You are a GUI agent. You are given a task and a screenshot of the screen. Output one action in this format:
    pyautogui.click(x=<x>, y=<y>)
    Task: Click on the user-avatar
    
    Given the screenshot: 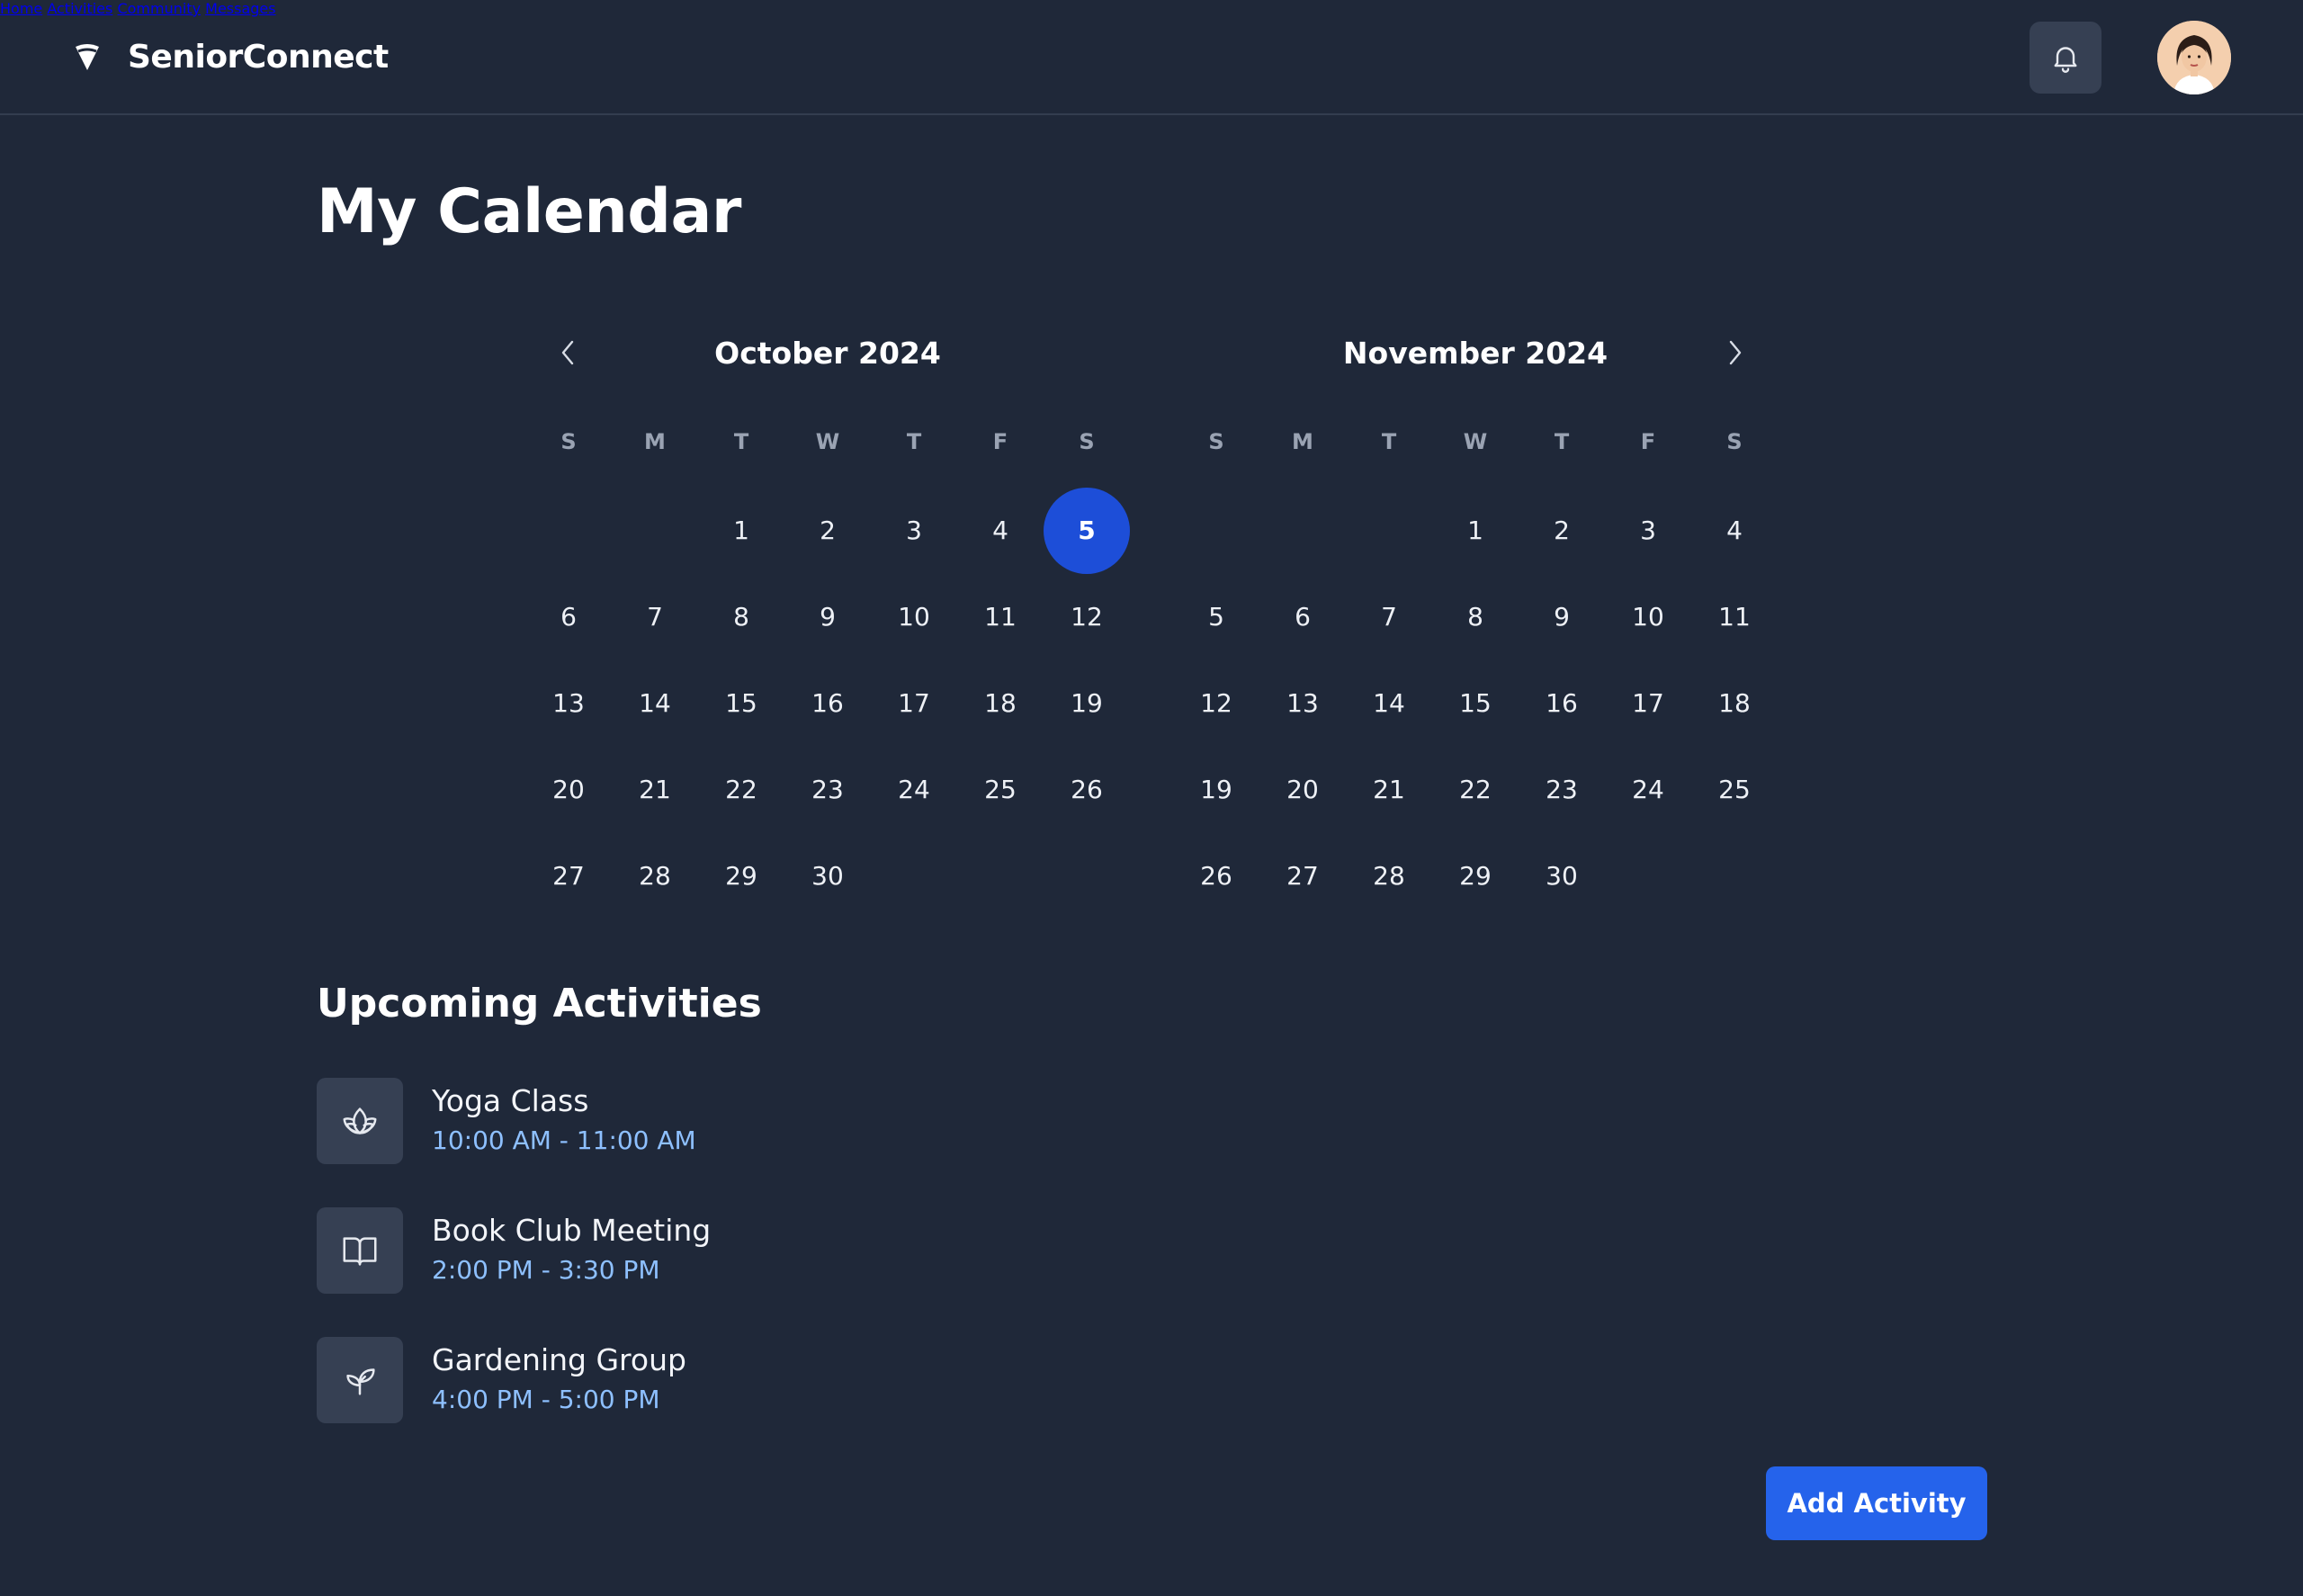 What is the action you would take?
    pyautogui.click(x=2194, y=57)
    